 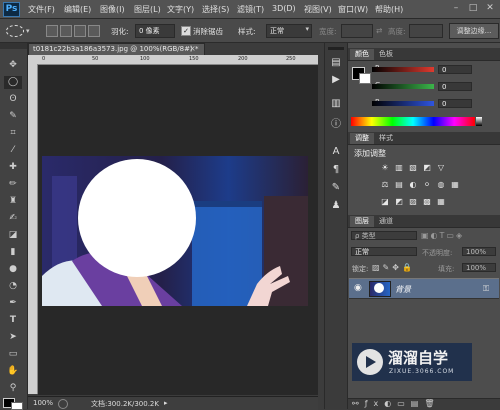 What do you see at coordinates (426, 31) in the screenshot?
I see `height-input` at bounding box center [426, 31].